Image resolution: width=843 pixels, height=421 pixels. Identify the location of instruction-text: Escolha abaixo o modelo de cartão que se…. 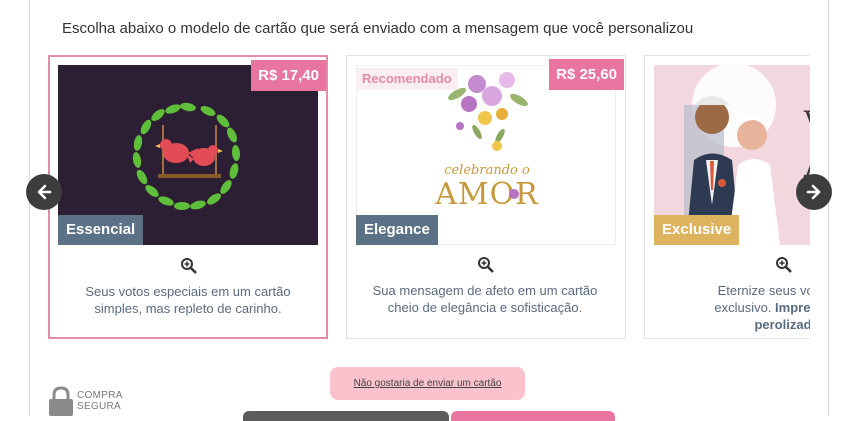
(378, 28).